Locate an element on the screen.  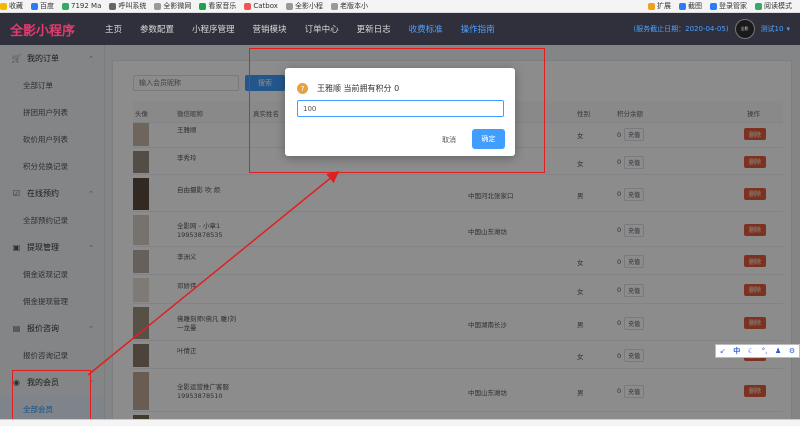
nav-pricing: 收费标准 is located at coordinates (426, 29).